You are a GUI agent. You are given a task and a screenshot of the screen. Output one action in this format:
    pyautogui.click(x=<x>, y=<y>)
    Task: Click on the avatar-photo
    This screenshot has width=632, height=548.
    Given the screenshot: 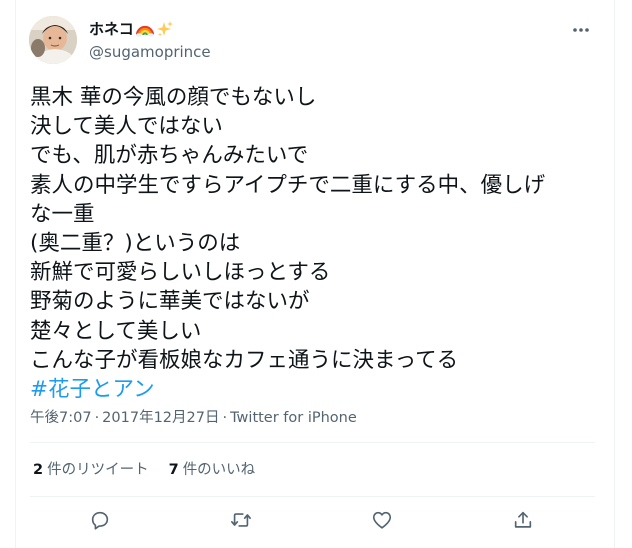 What is the action you would take?
    pyautogui.click(x=53, y=40)
    